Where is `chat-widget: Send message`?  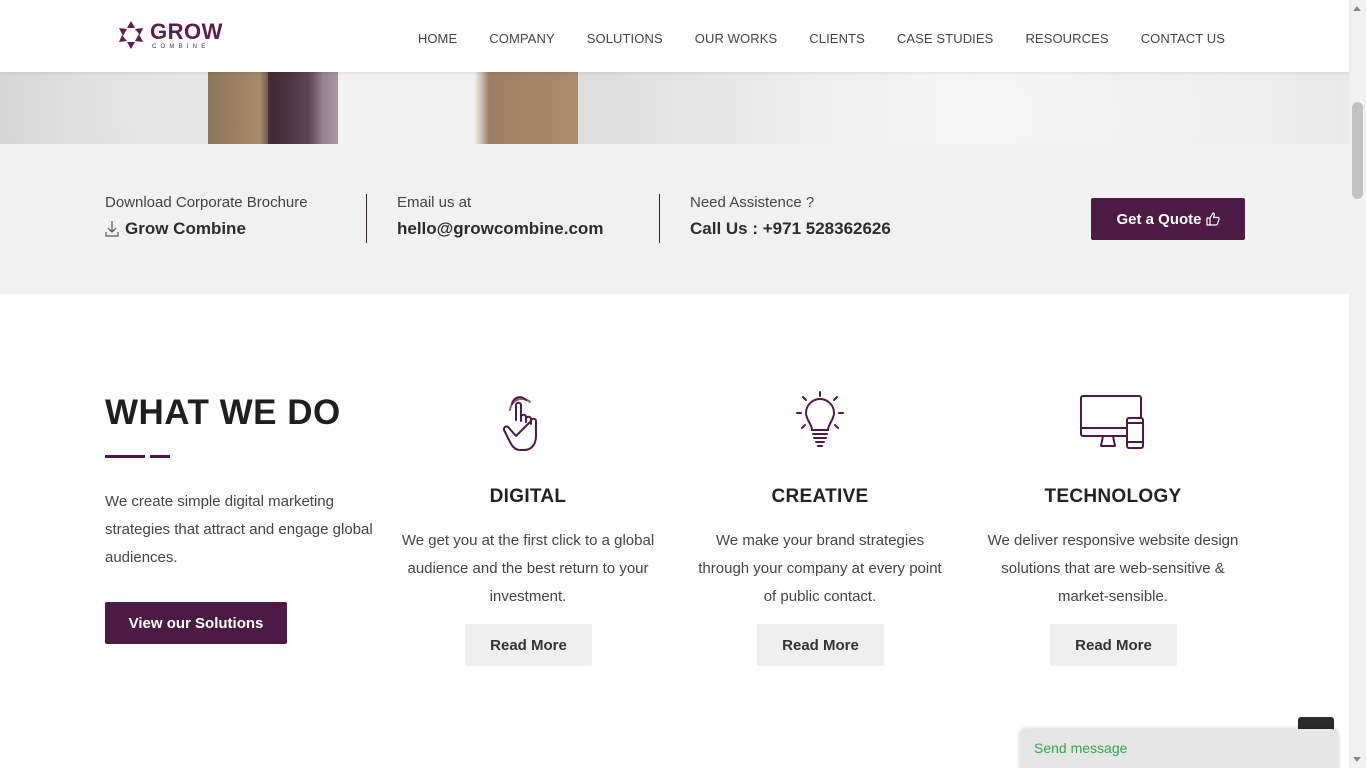
chat-widget: Send message is located at coordinates (1179, 748).